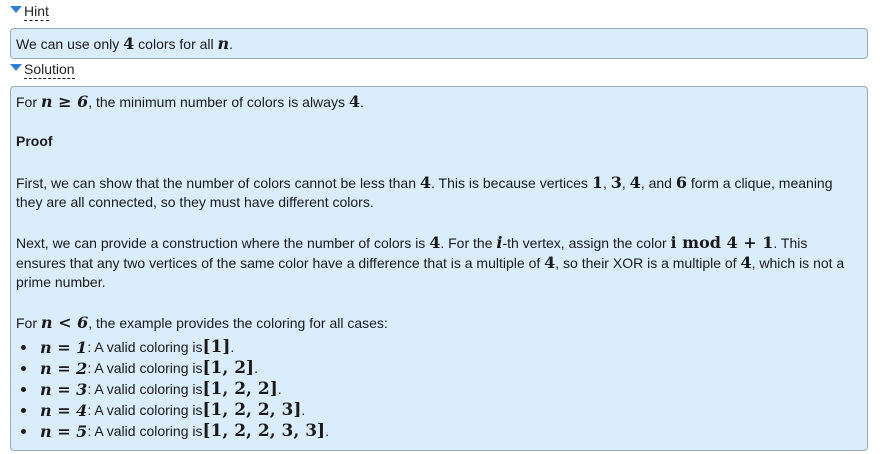  I want to click on list-item: n = 3 : A valid coloring is [1, 2, 2] ., so click(172, 389).